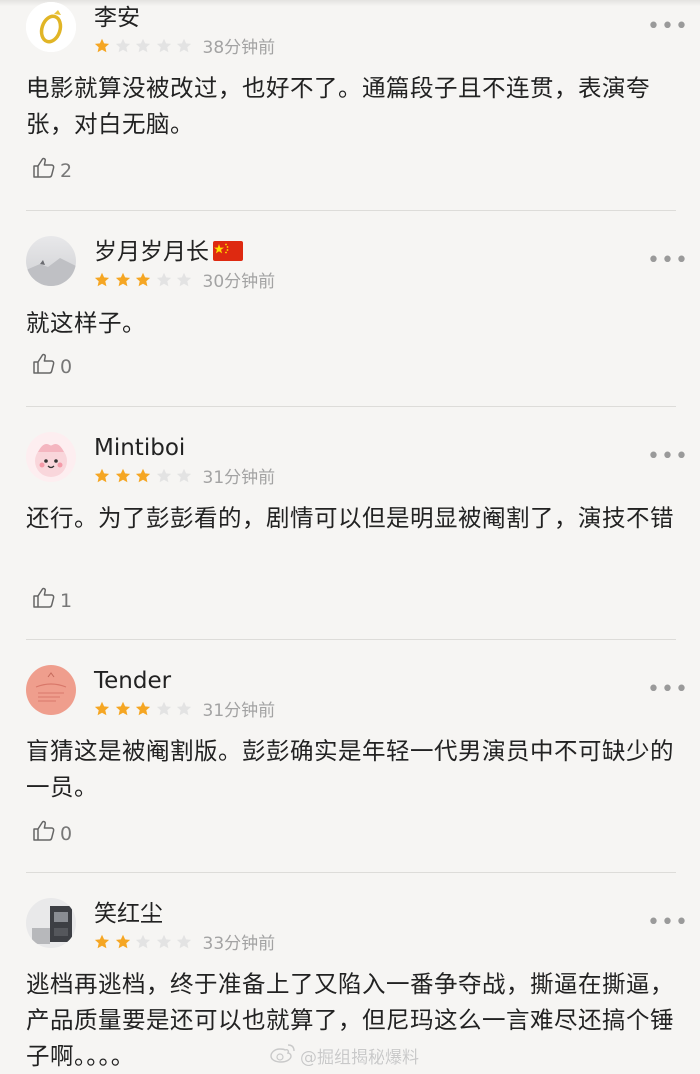 The width and height of the screenshot is (700, 1074). I want to click on gold-ring-icon, so click(51, 27).